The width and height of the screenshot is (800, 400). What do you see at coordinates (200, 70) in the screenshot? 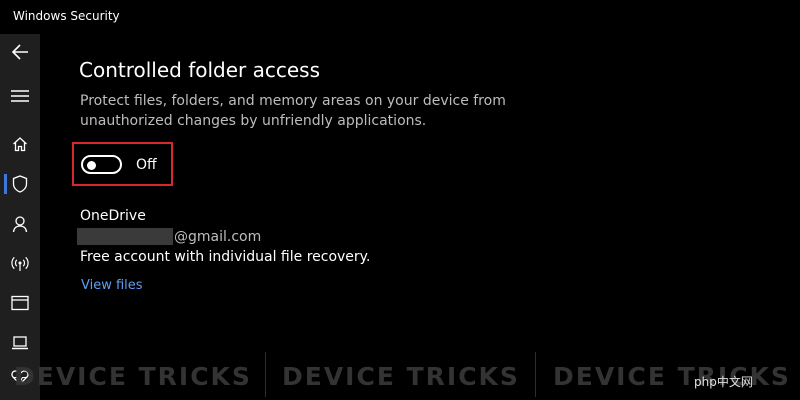
I see `page-title: Controlled folder access` at bounding box center [200, 70].